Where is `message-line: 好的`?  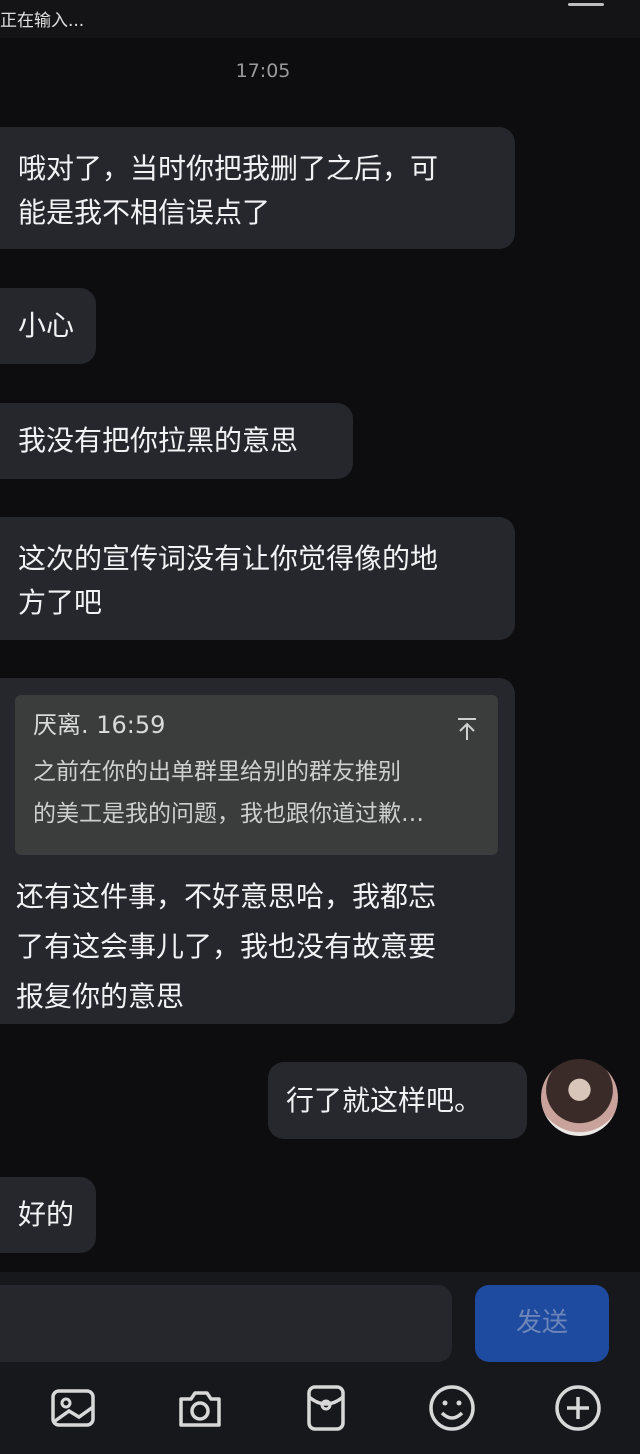 message-line: 好的 is located at coordinates (46, 1214).